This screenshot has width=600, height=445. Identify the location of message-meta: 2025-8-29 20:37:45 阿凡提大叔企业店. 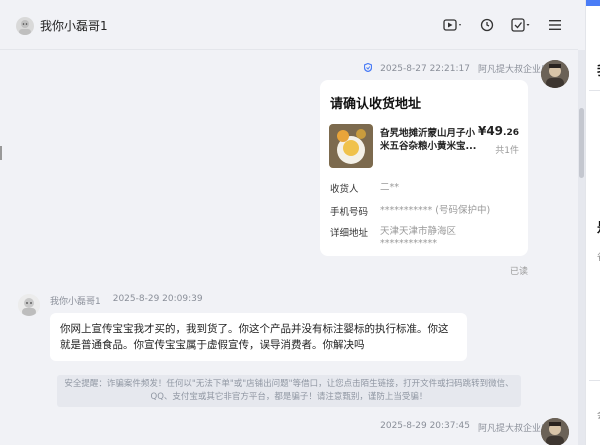
(465, 427).